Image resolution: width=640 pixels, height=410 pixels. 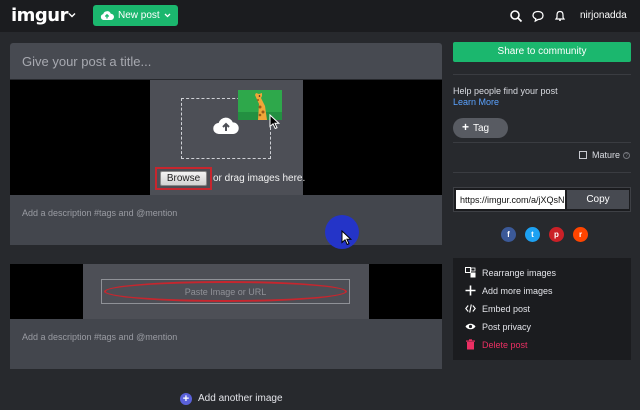 I want to click on plus-icon, so click(x=470, y=290).